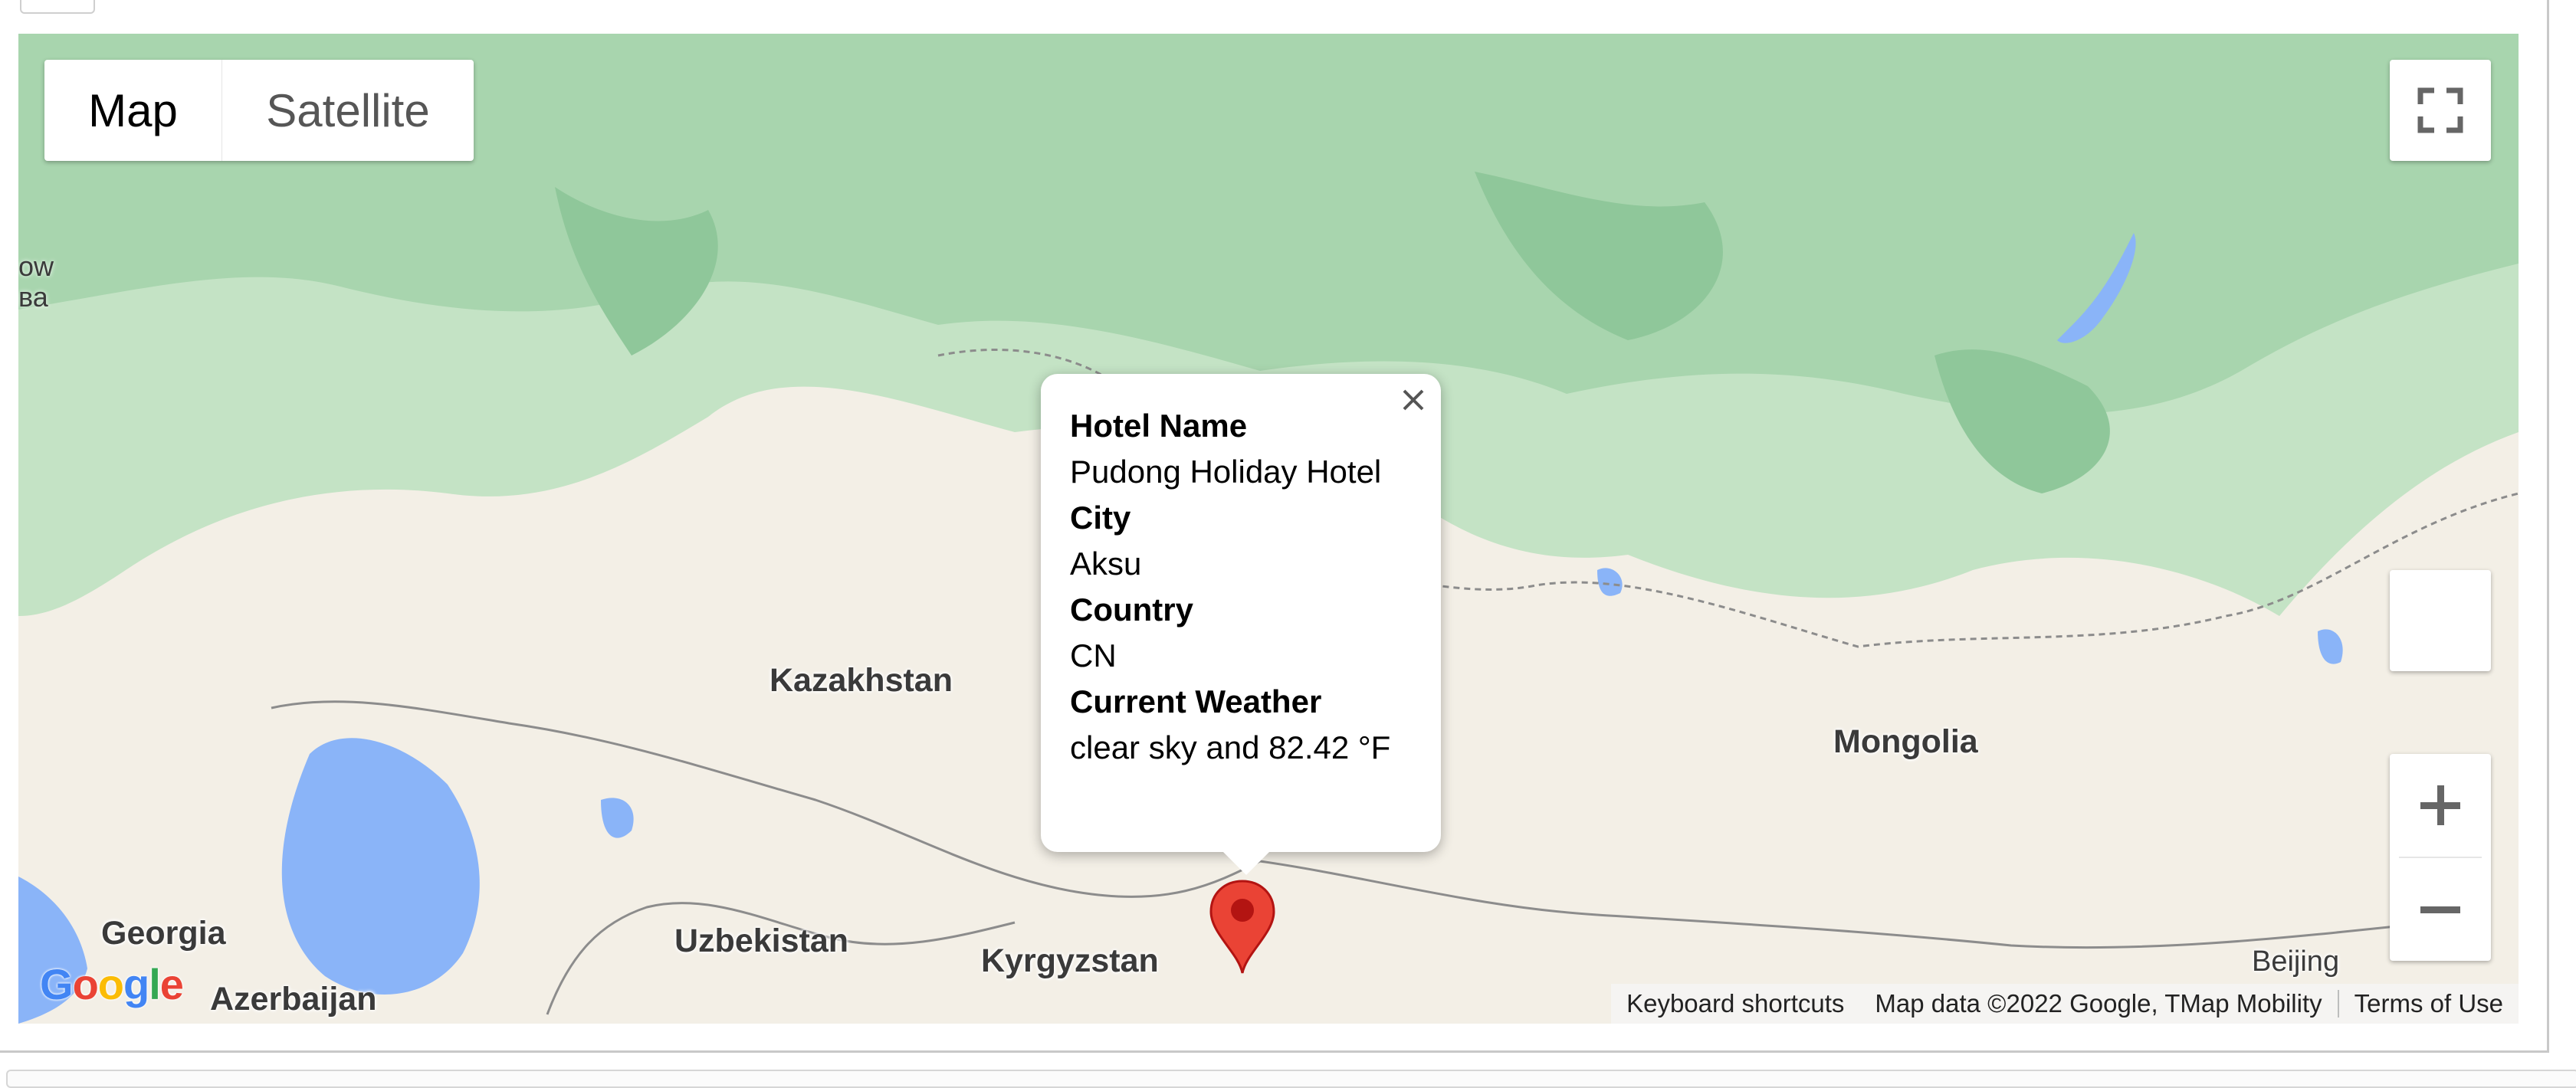  I want to click on map-type-control: Map Satellite, so click(259, 110).